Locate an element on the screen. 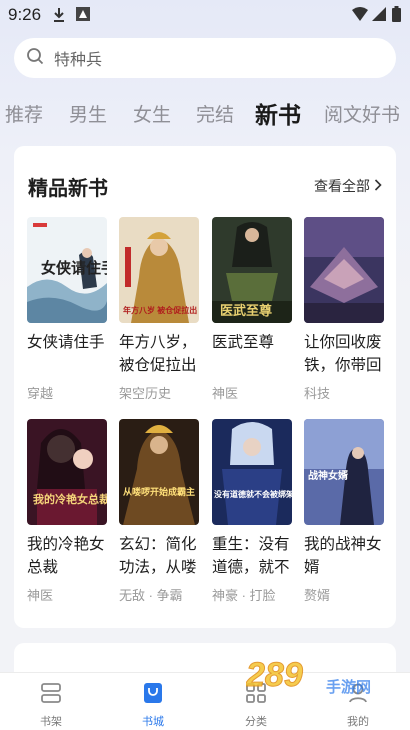 This screenshot has height=730, width=410. cover-title-text: 年方八岁 被仓促拉出 is located at coordinates (160, 310).